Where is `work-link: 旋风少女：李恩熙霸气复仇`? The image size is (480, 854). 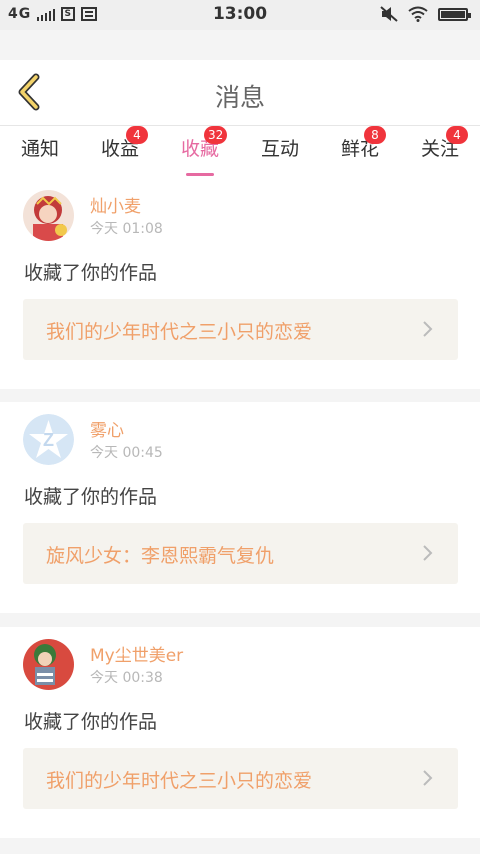
work-link: 旋风少女：李恩熙霸气复仇 is located at coordinates (240, 553).